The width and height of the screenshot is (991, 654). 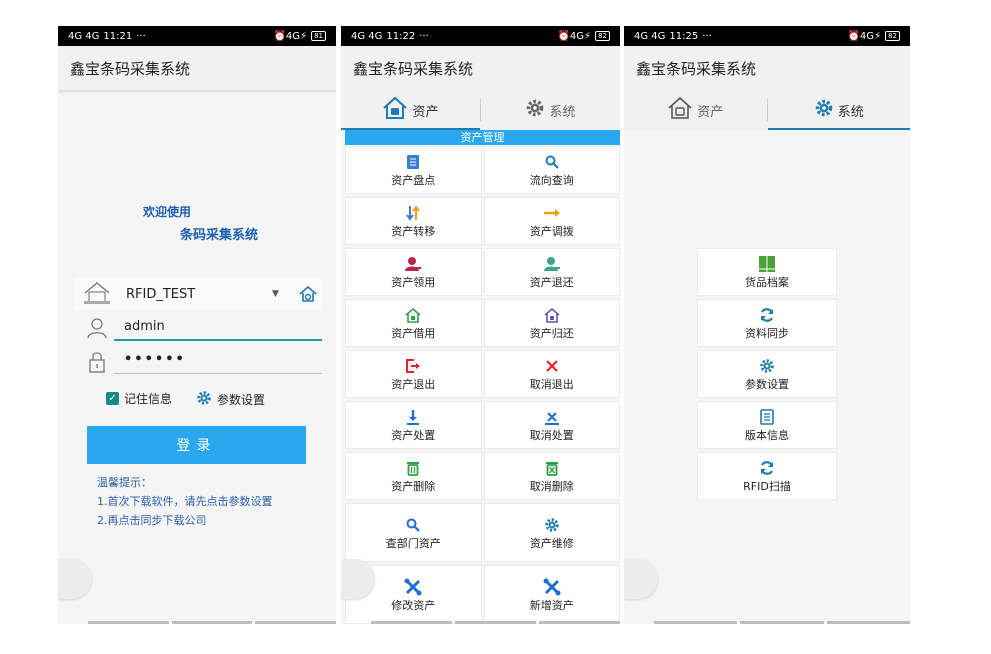 I want to click on asset-menu-item: 查部门资产, so click(x=413, y=532).